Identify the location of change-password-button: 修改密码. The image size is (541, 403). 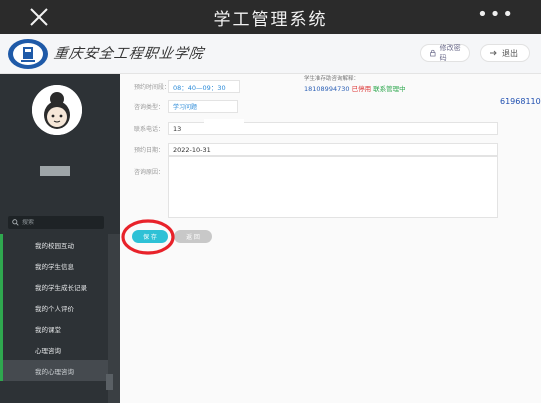
(445, 53).